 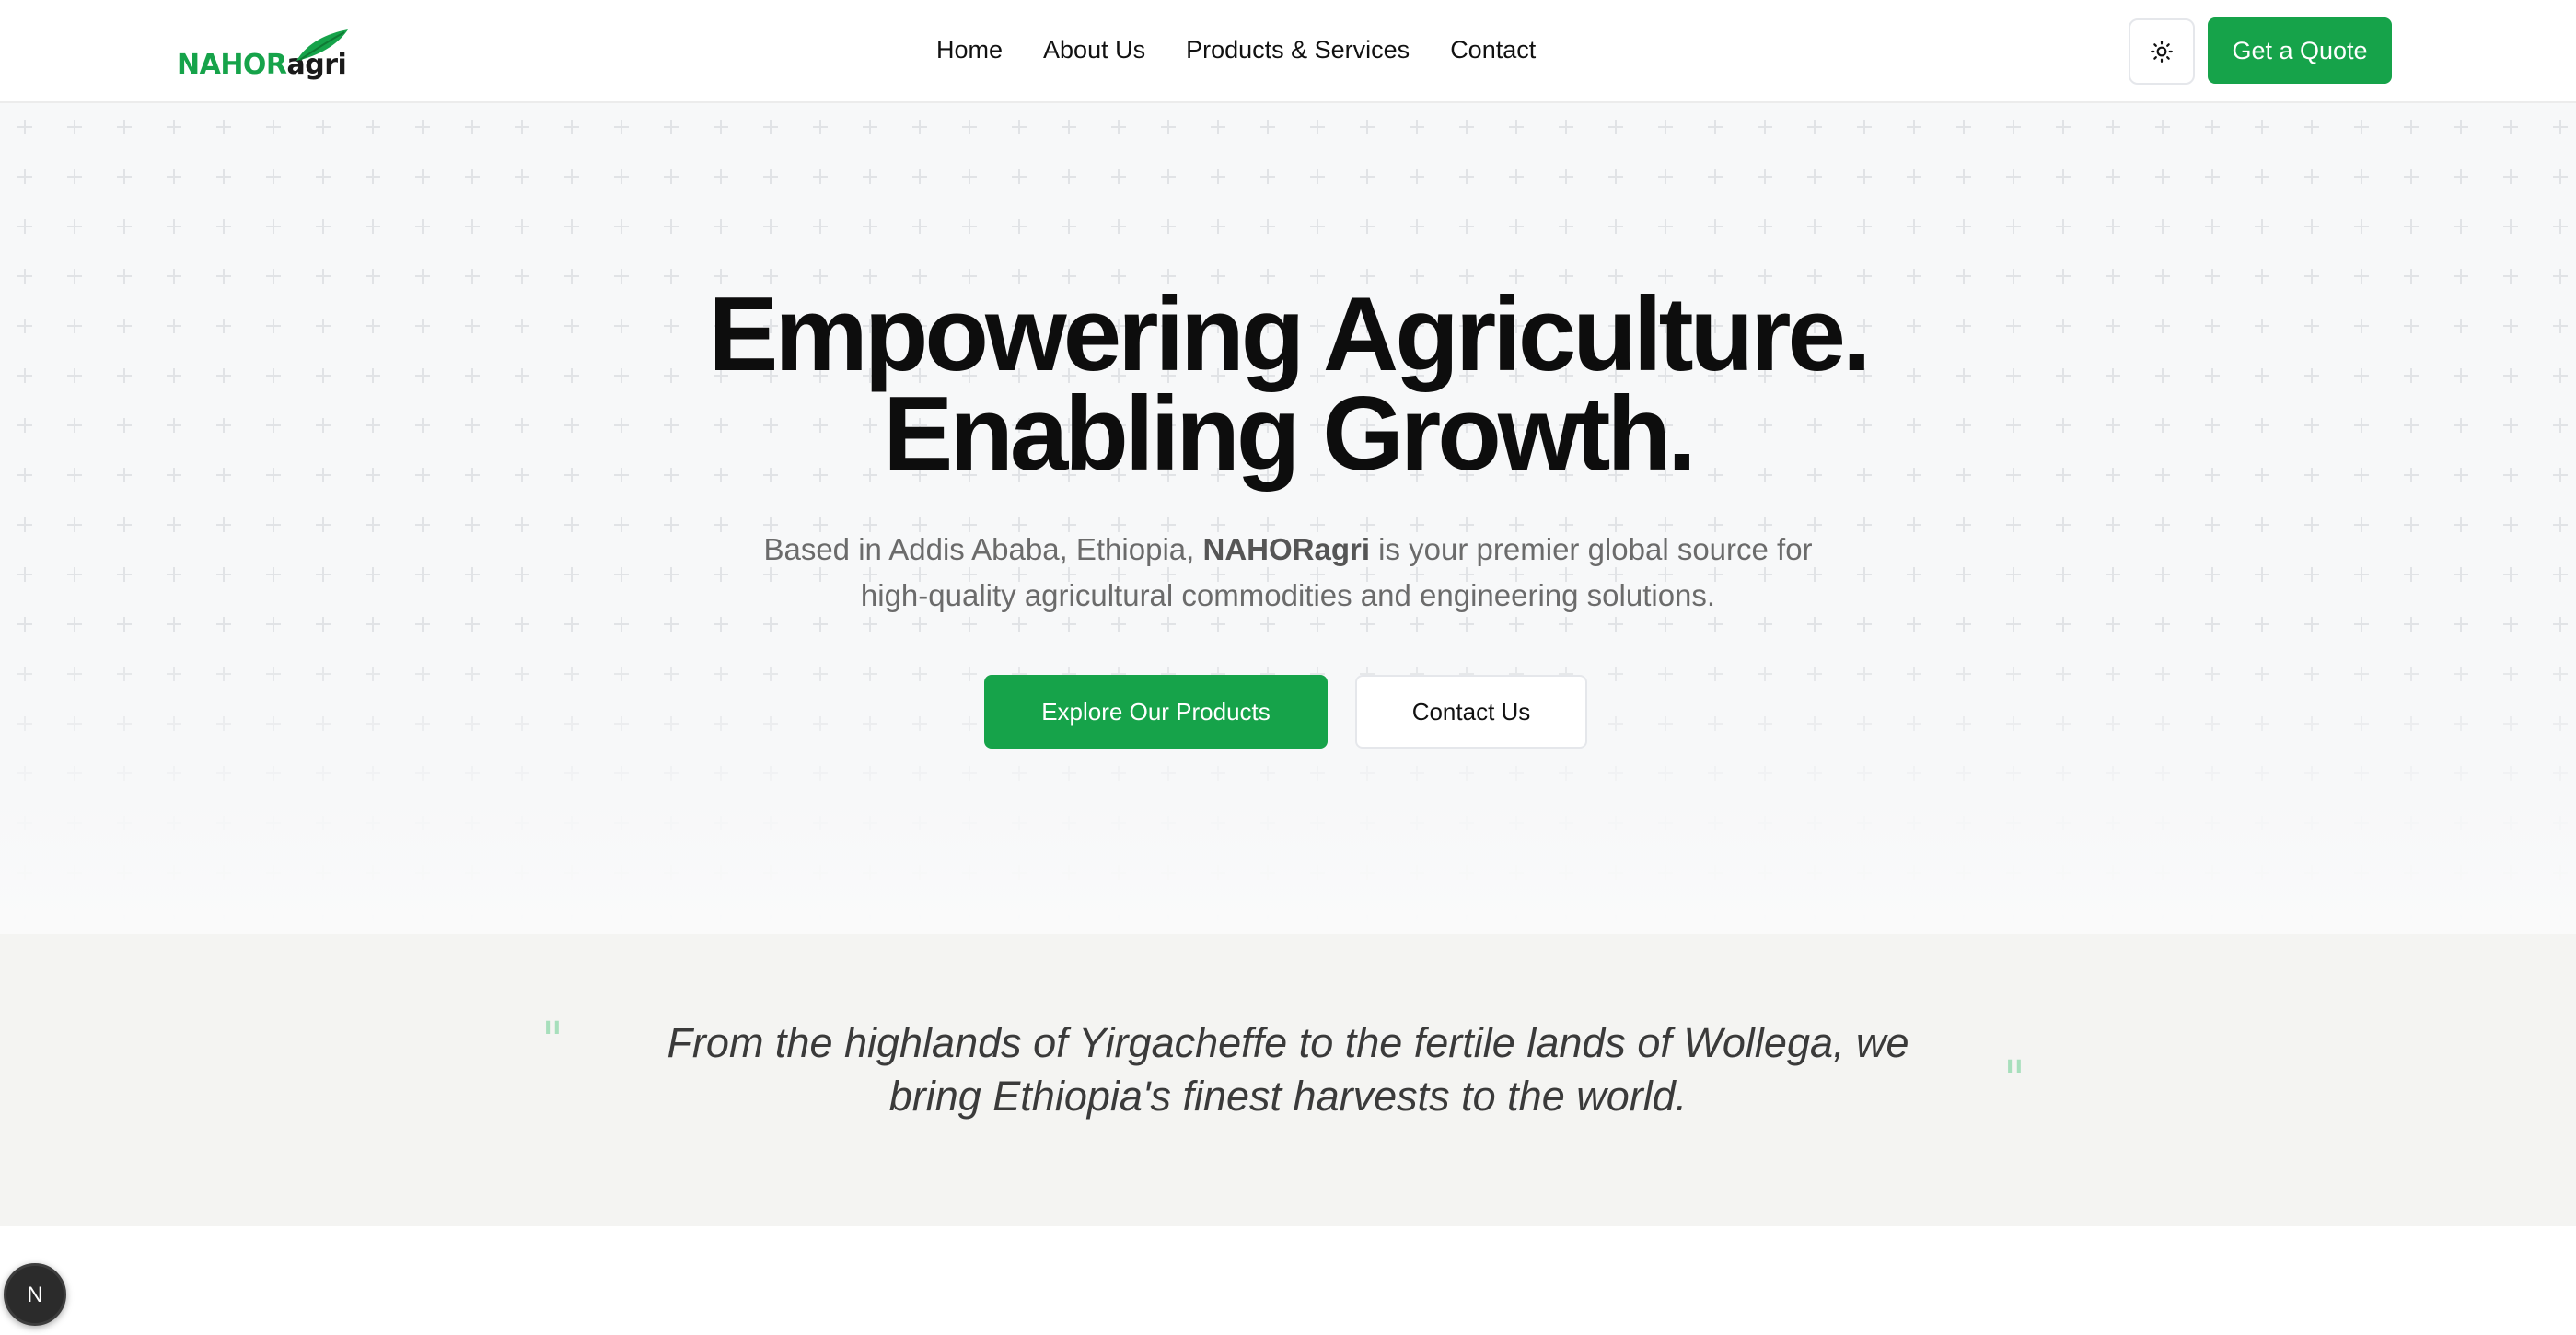 What do you see at coordinates (1493, 50) in the screenshot?
I see `nav-contact: Contact` at bounding box center [1493, 50].